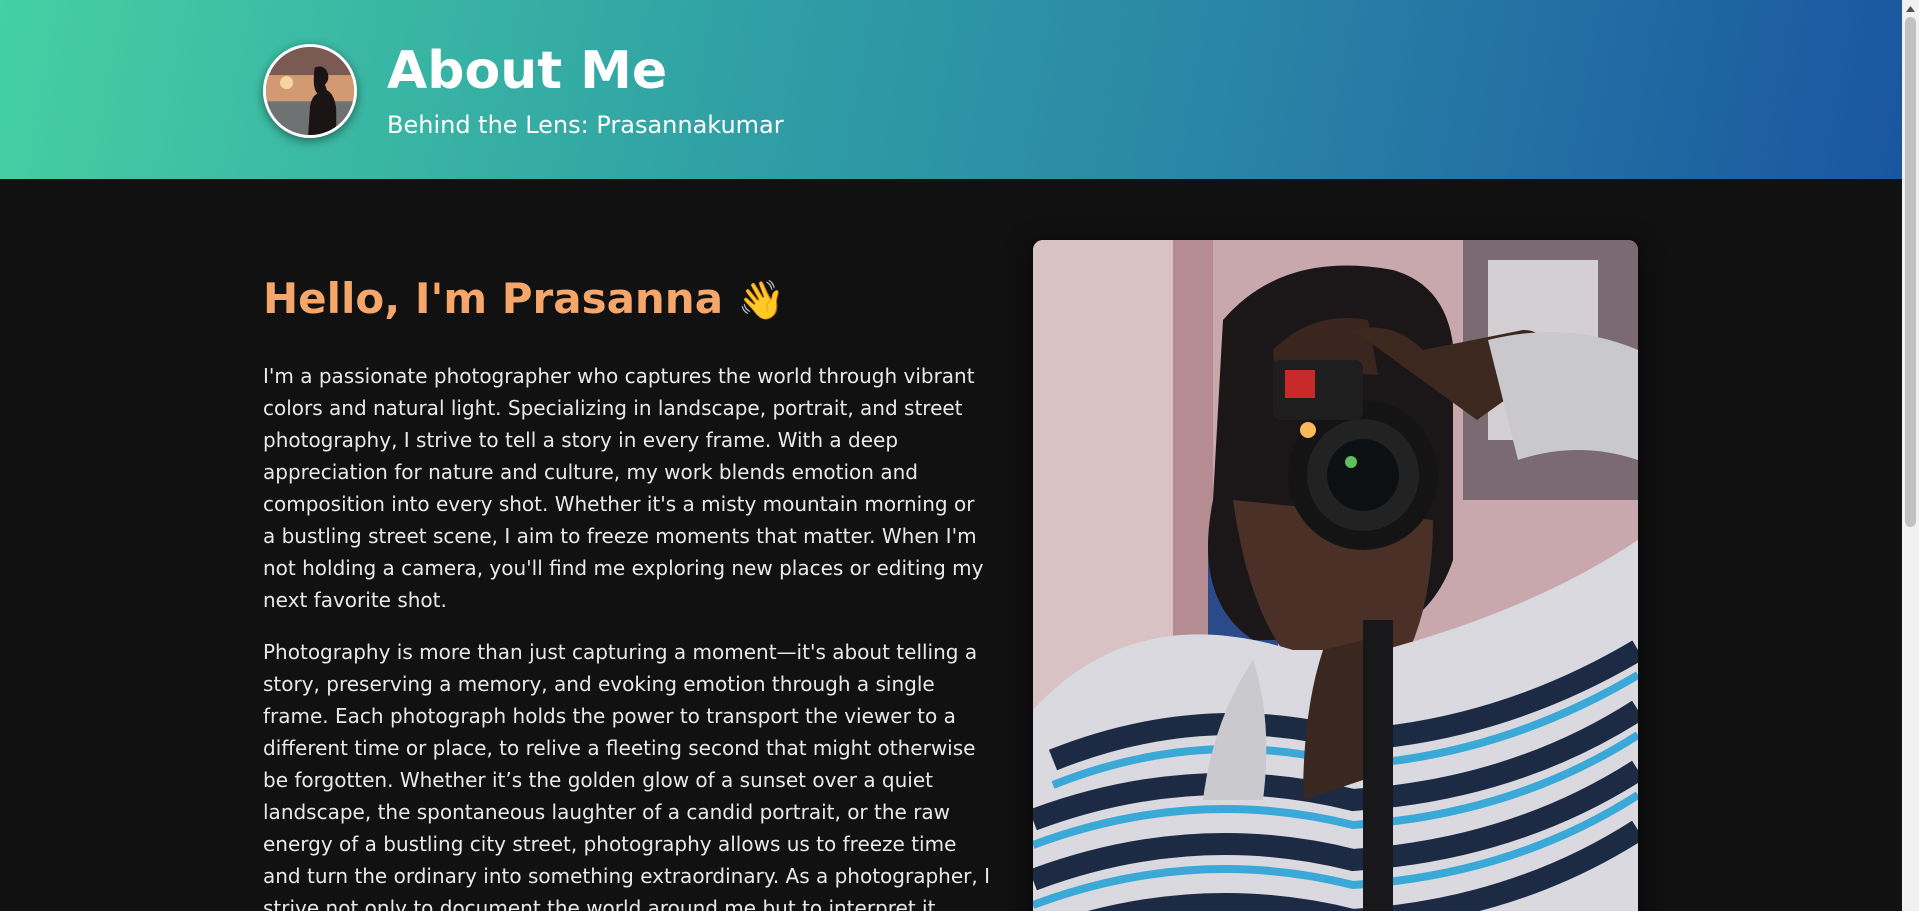 The width and height of the screenshot is (1919, 911). Describe the element at coordinates (493, 298) in the screenshot. I see `greeting-text: Hello, I'm Prasanna` at that location.